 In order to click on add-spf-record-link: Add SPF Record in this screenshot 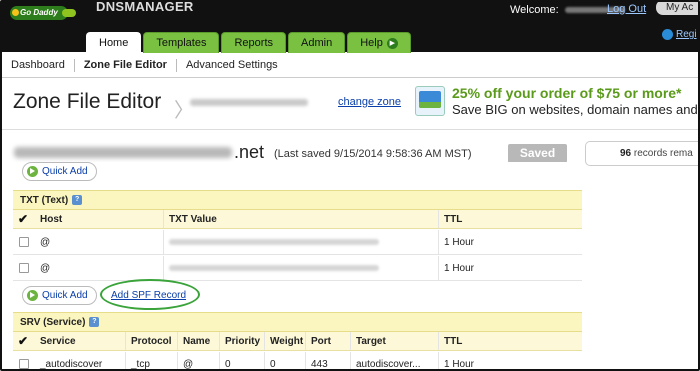, I will do `click(148, 295)`.